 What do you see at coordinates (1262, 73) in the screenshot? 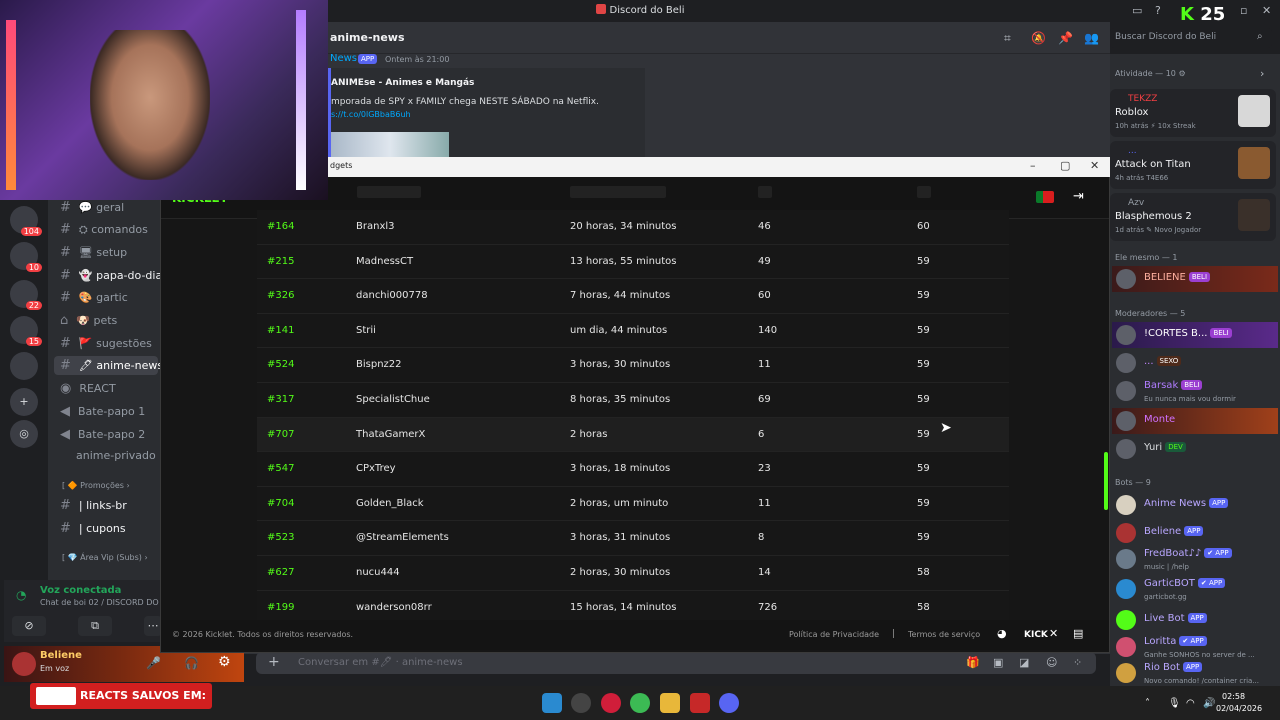
I see `chevron-right-icon: ›` at bounding box center [1262, 73].